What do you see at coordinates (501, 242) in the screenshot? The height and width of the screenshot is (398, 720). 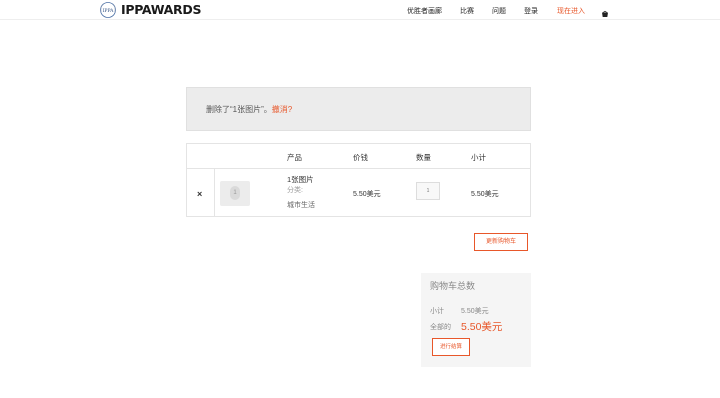 I see `update-cart-button: 更新购物车` at bounding box center [501, 242].